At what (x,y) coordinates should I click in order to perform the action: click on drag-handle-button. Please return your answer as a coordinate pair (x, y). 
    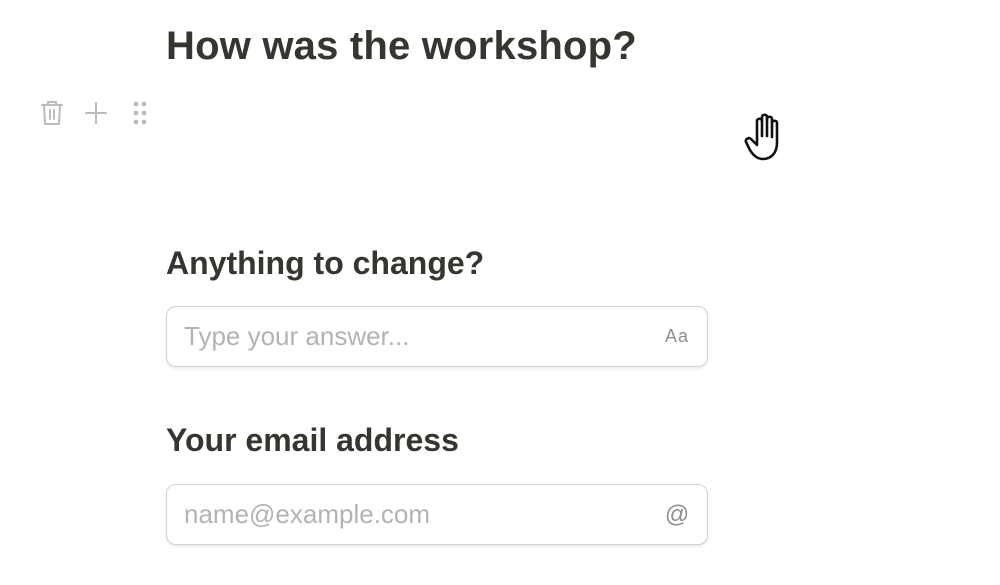
    Looking at the image, I should click on (140, 113).